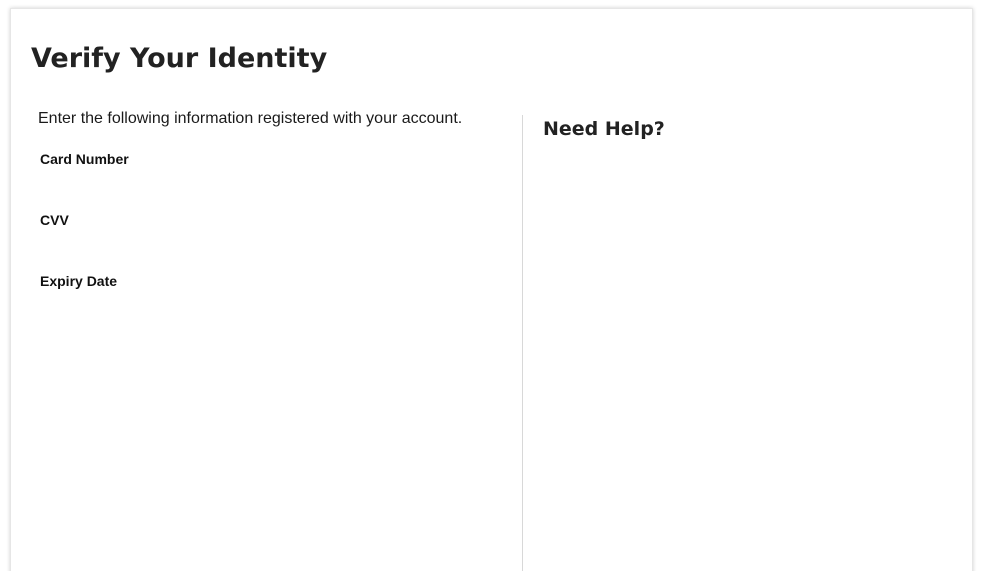 The height and width of the screenshot is (571, 984). What do you see at coordinates (179, 58) in the screenshot?
I see `page-title: Verify Your Identity` at bounding box center [179, 58].